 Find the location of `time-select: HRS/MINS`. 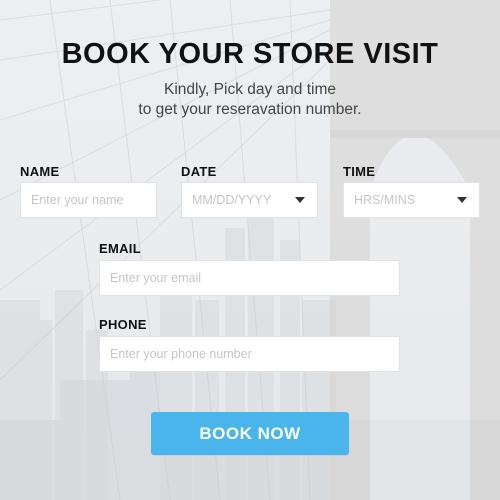

time-select: HRS/MINS is located at coordinates (411, 200).